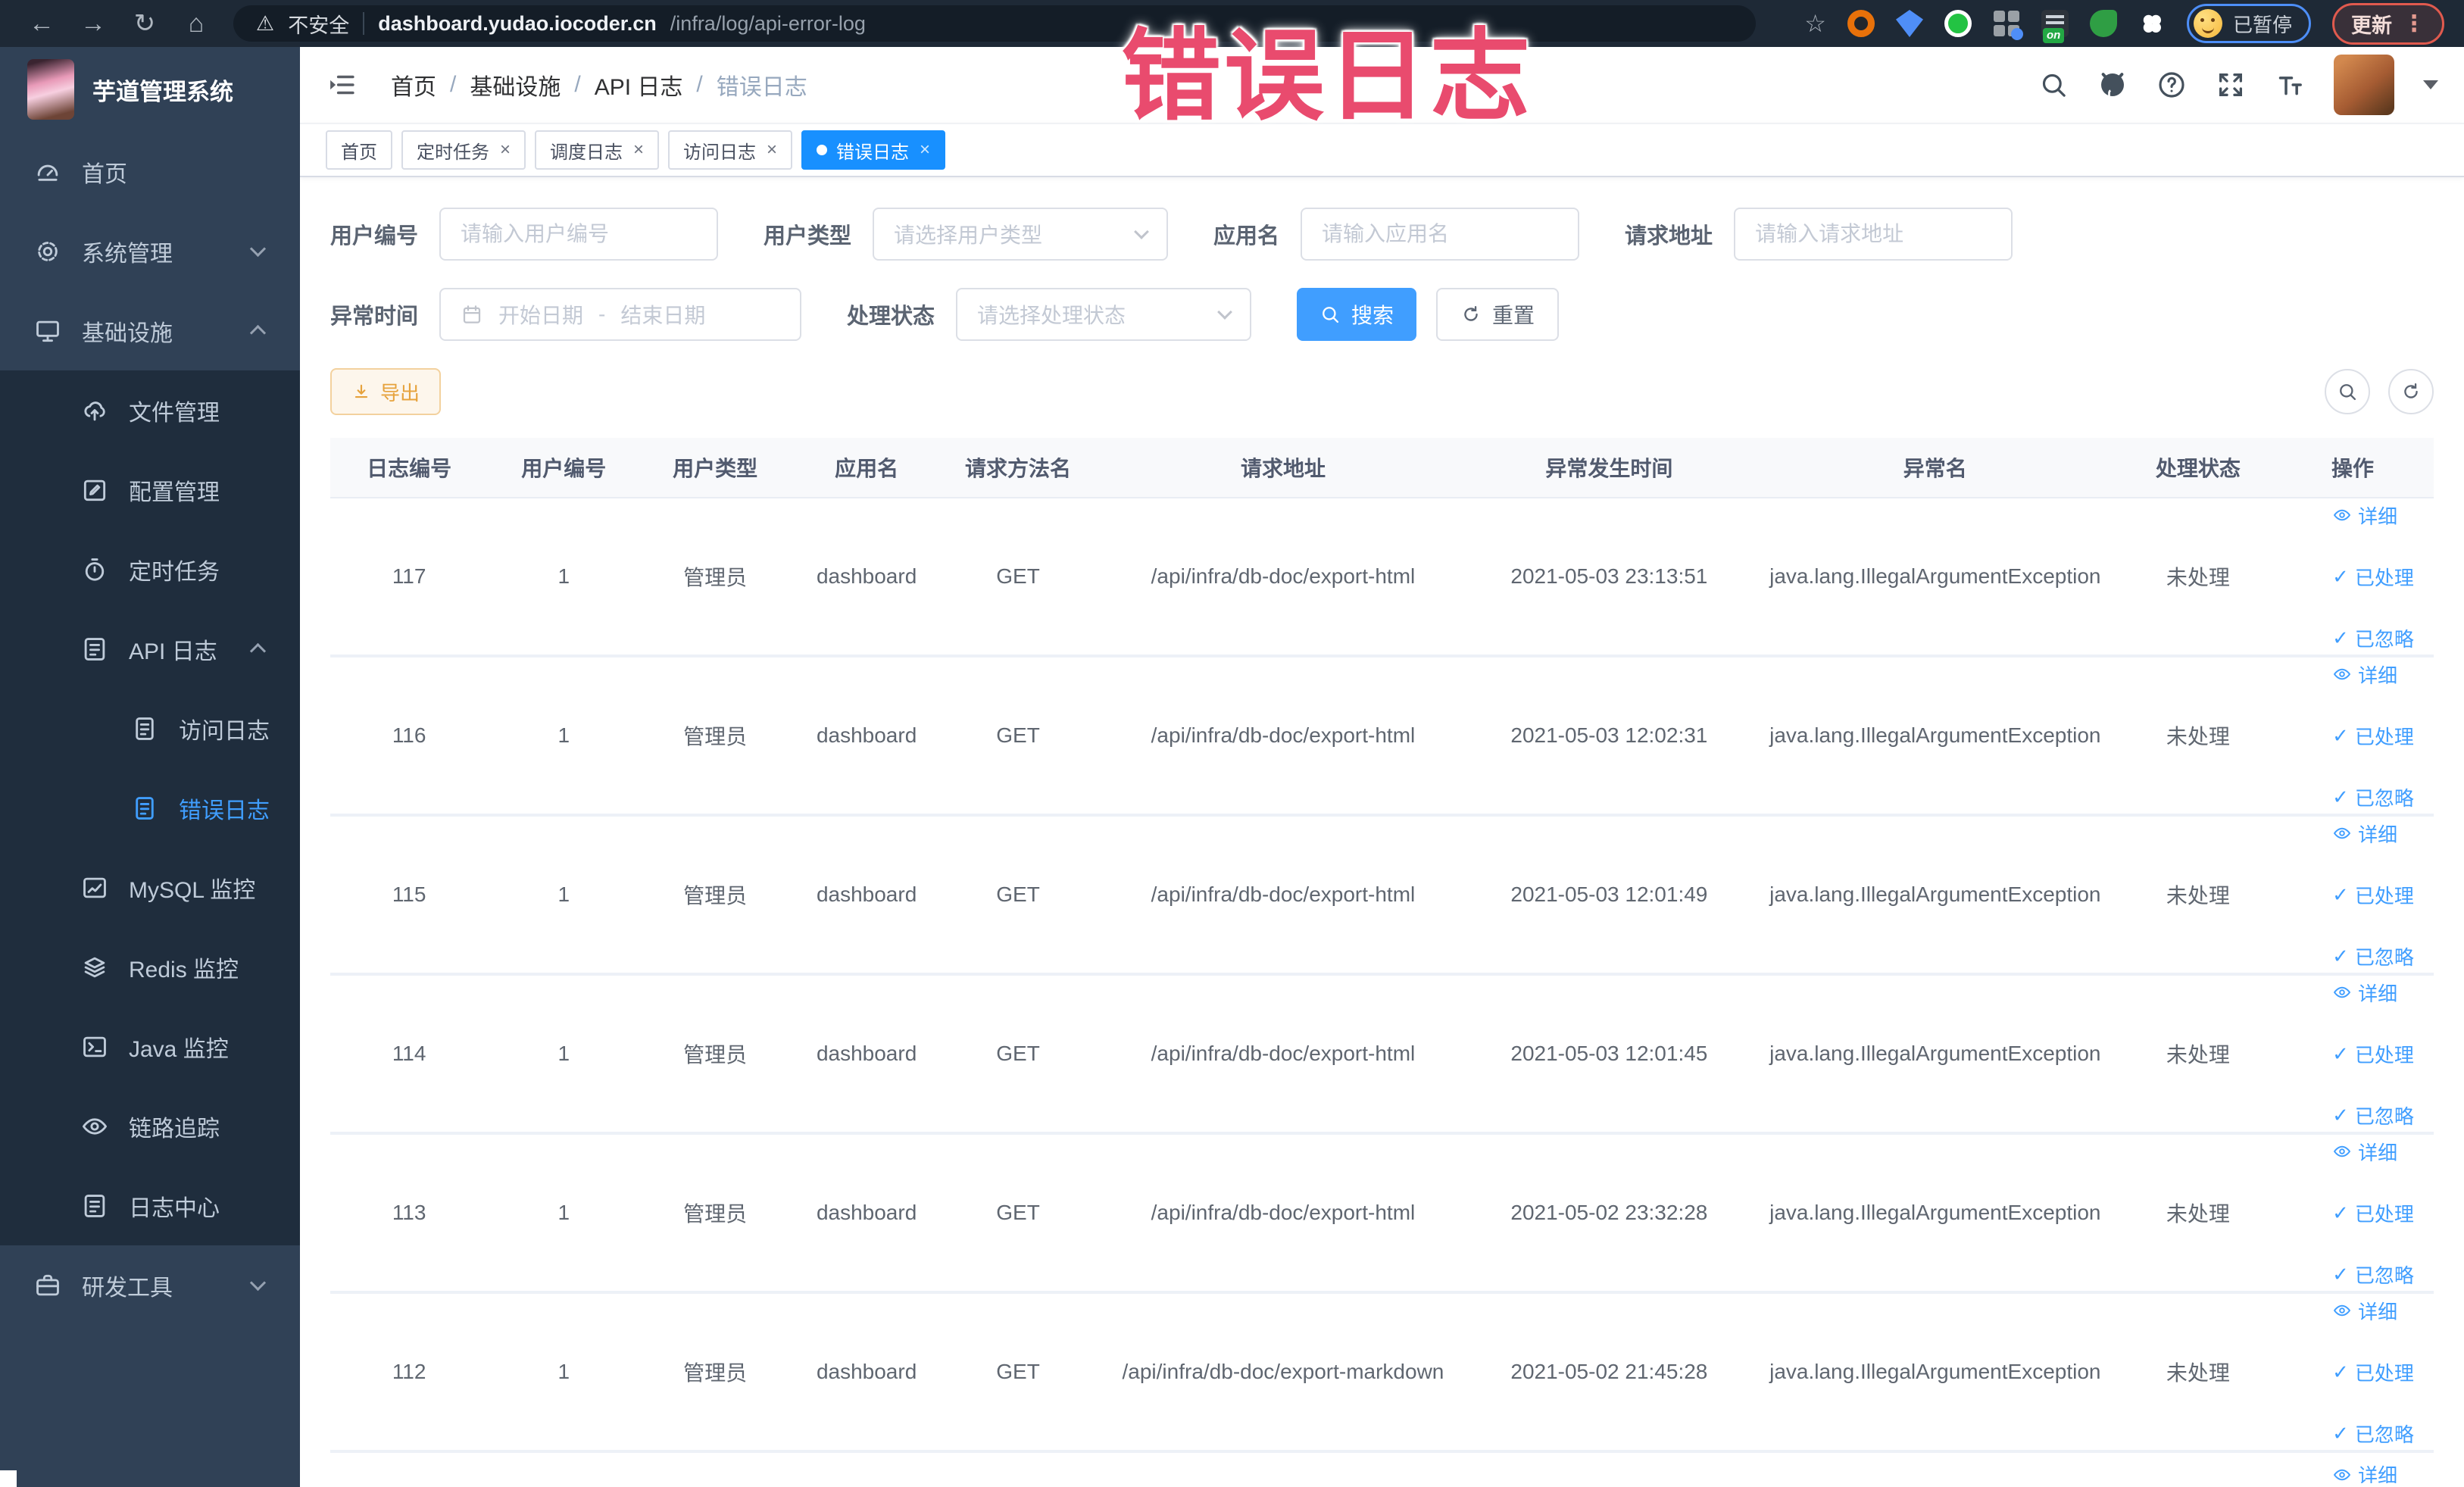 This screenshot has width=2464, height=1487. What do you see at coordinates (1440, 234) in the screenshot?
I see `app-name-input` at bounding box center [1440, 234].